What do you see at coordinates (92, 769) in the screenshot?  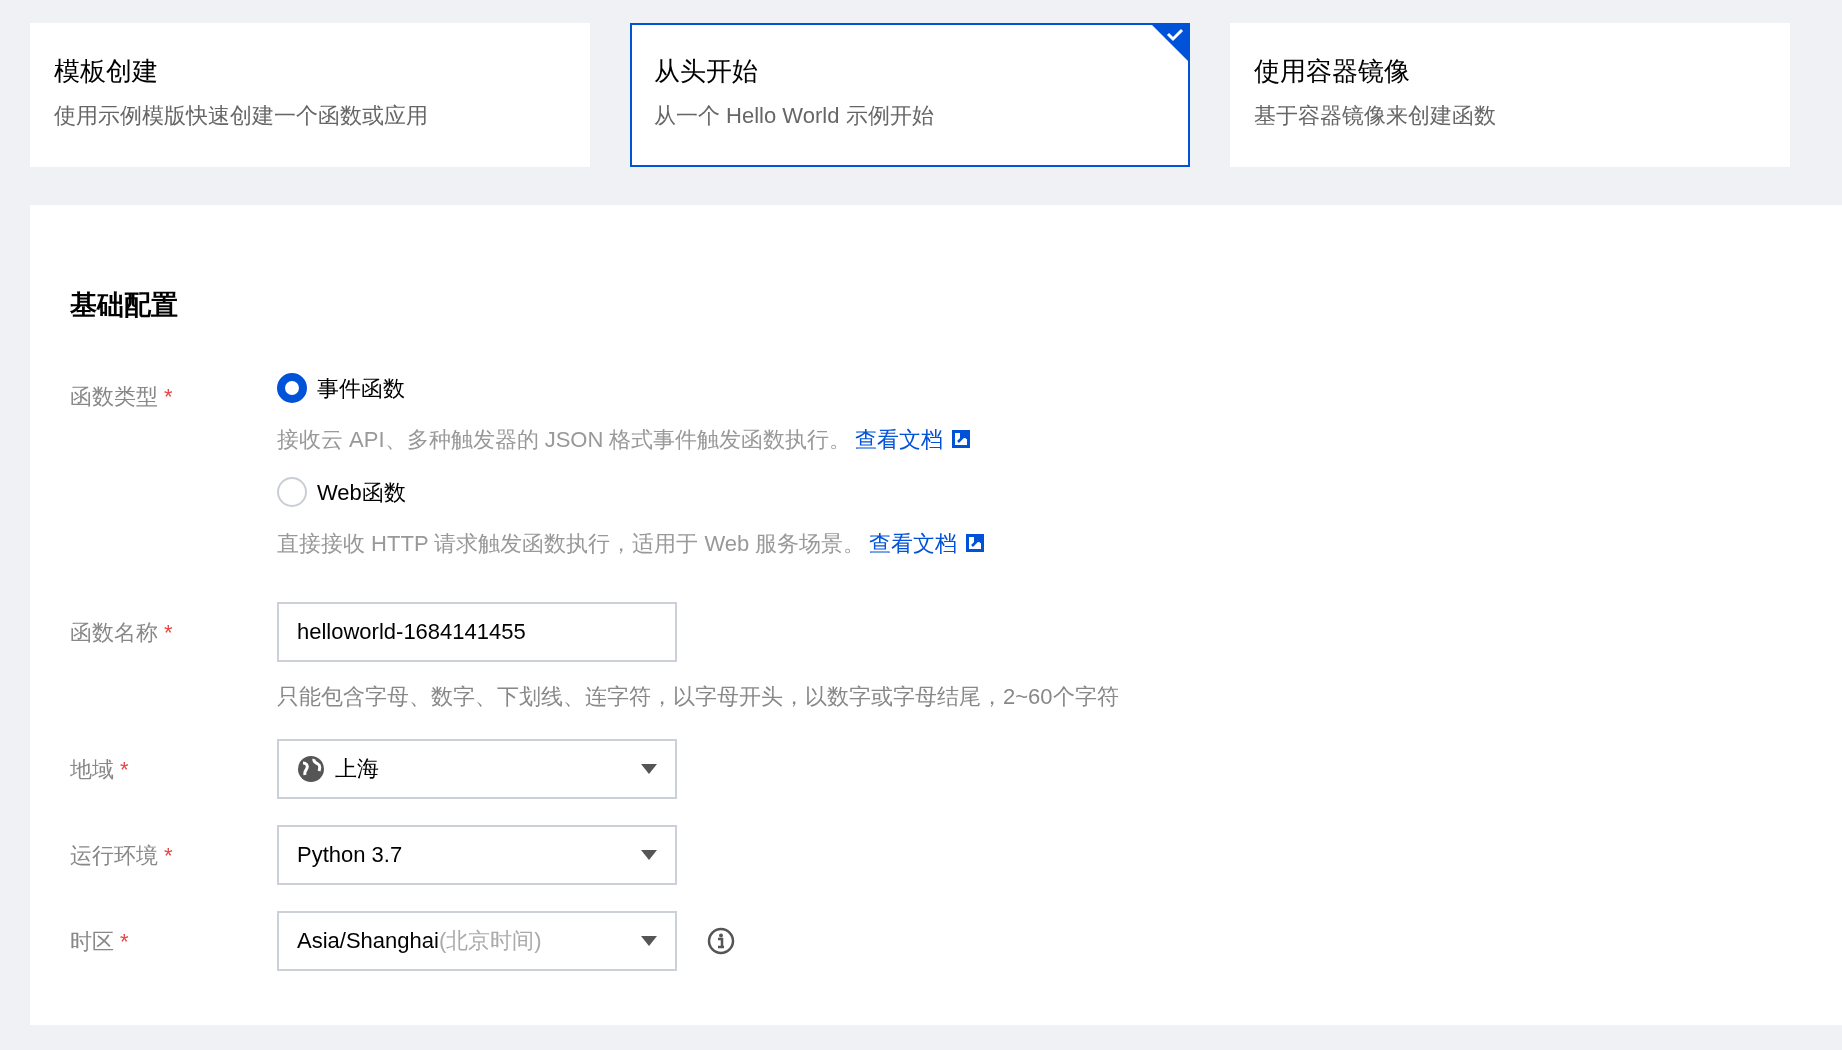 I see `field-label: 地域` at bounding box center [92, 769].